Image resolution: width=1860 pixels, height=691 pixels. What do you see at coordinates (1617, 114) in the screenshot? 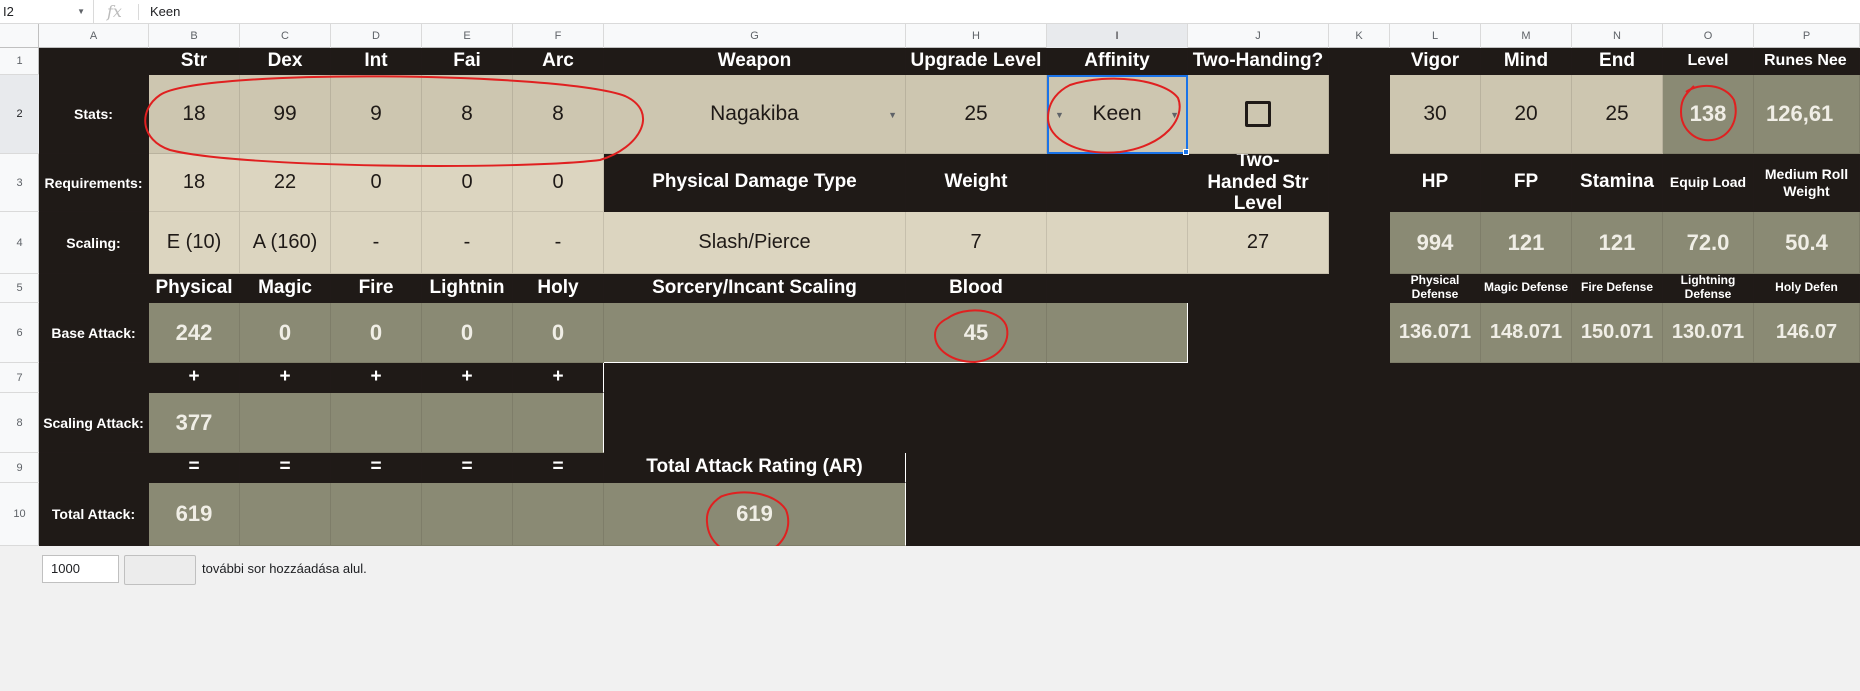
I see `end-value: 25` at bounding box center [1617, 114].